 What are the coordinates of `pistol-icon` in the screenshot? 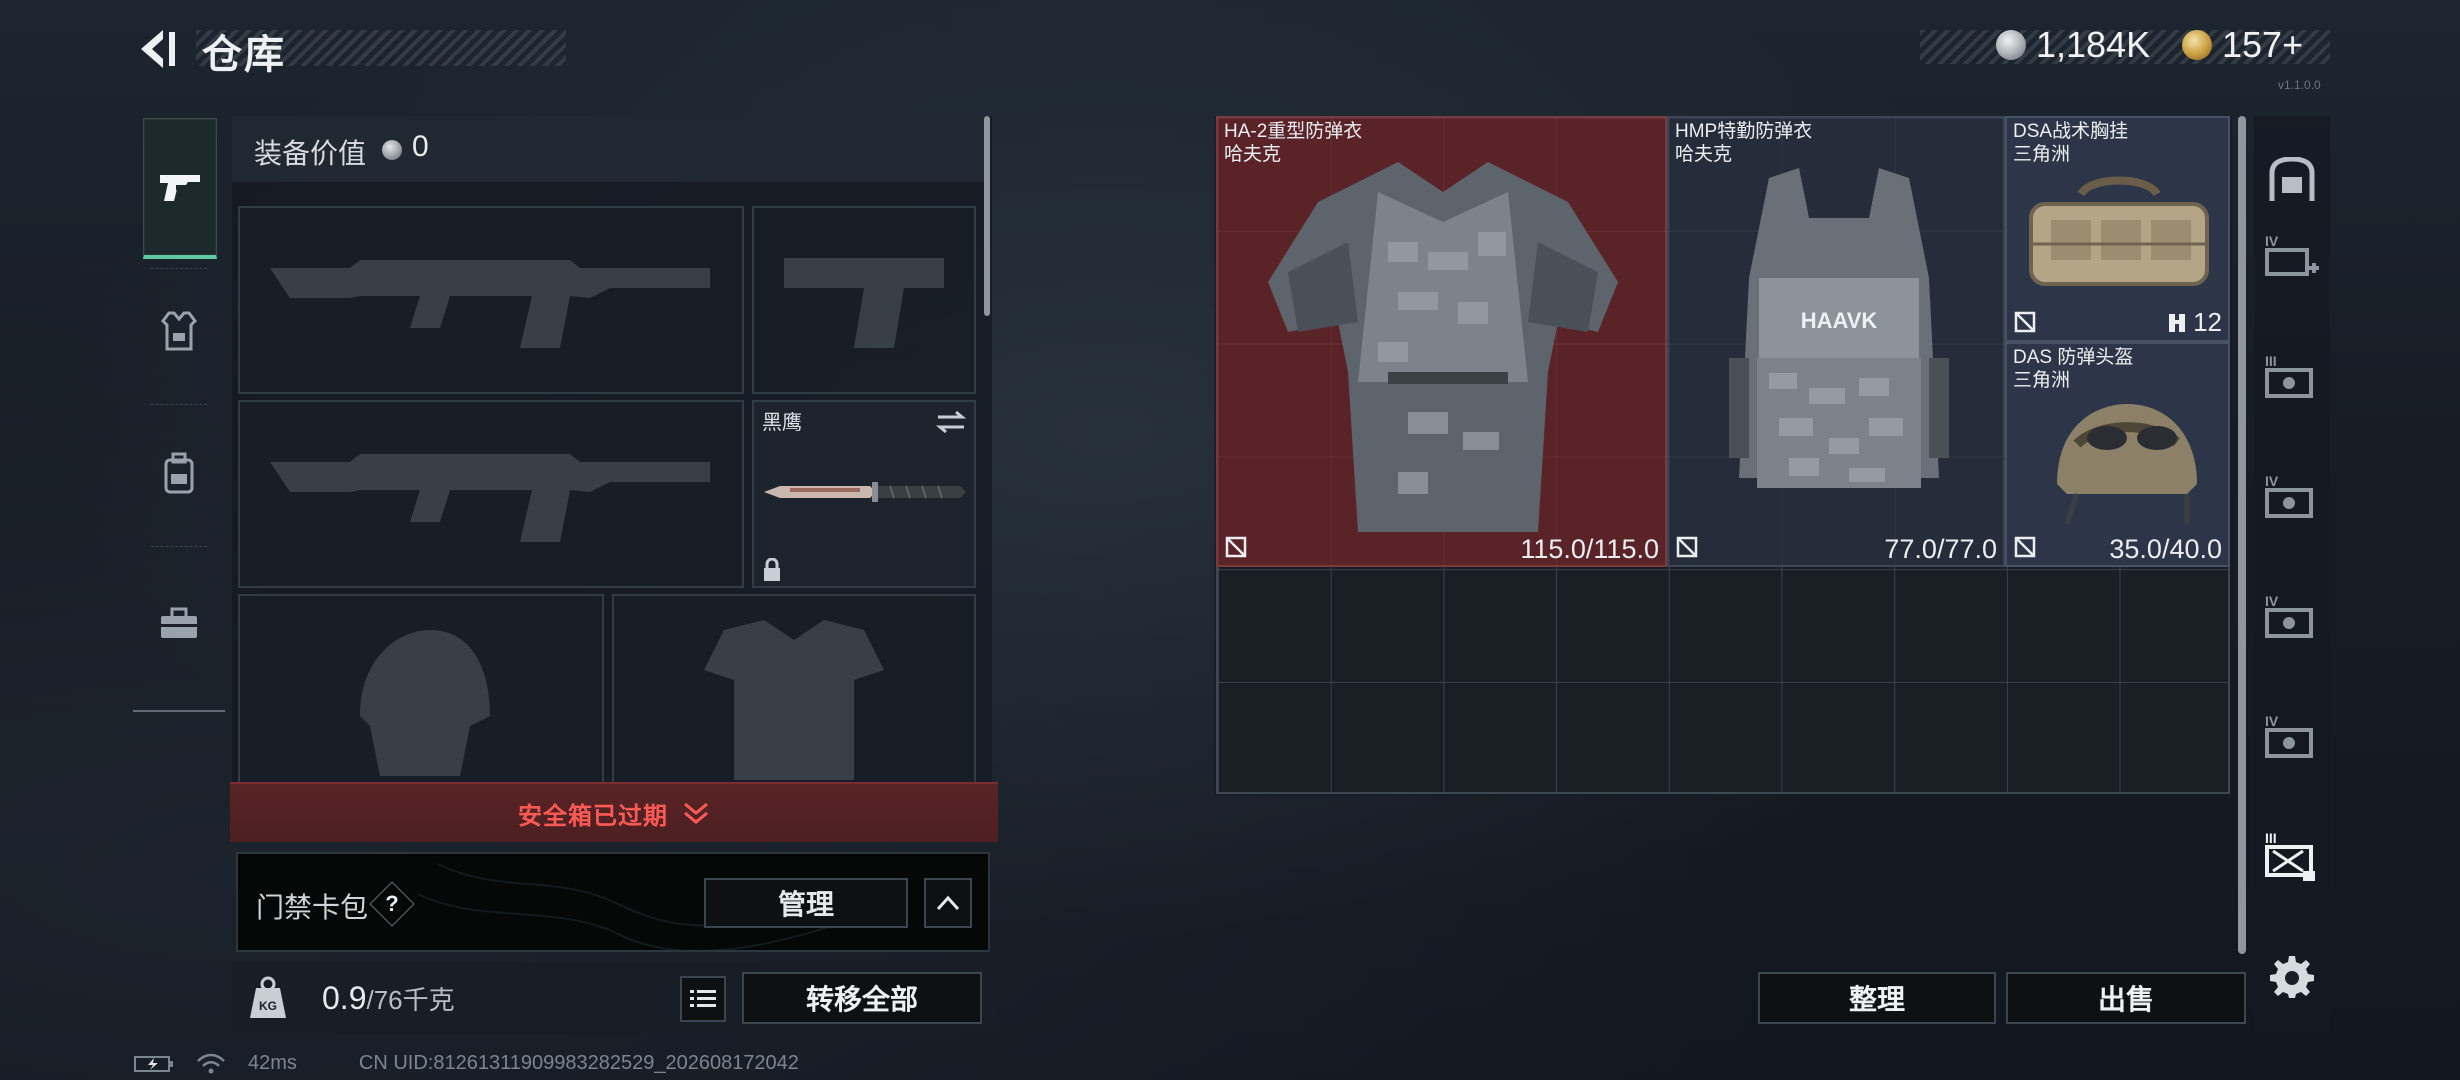 It's located at (180, 188).